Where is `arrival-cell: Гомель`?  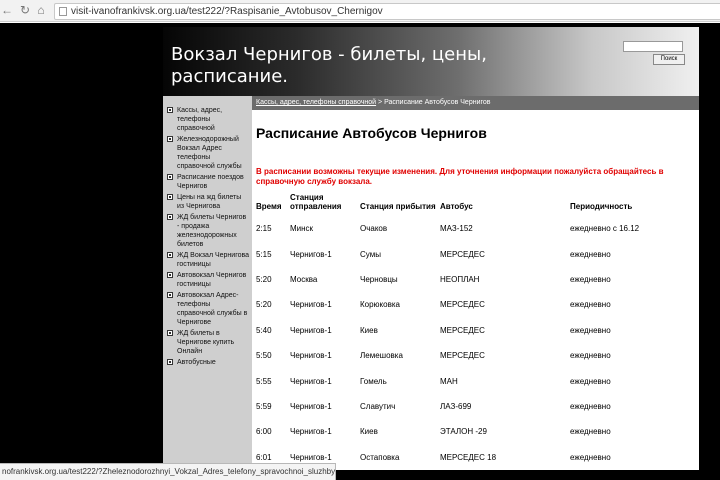 arrival-cell: Гомель is located at coordinates (373, 381).